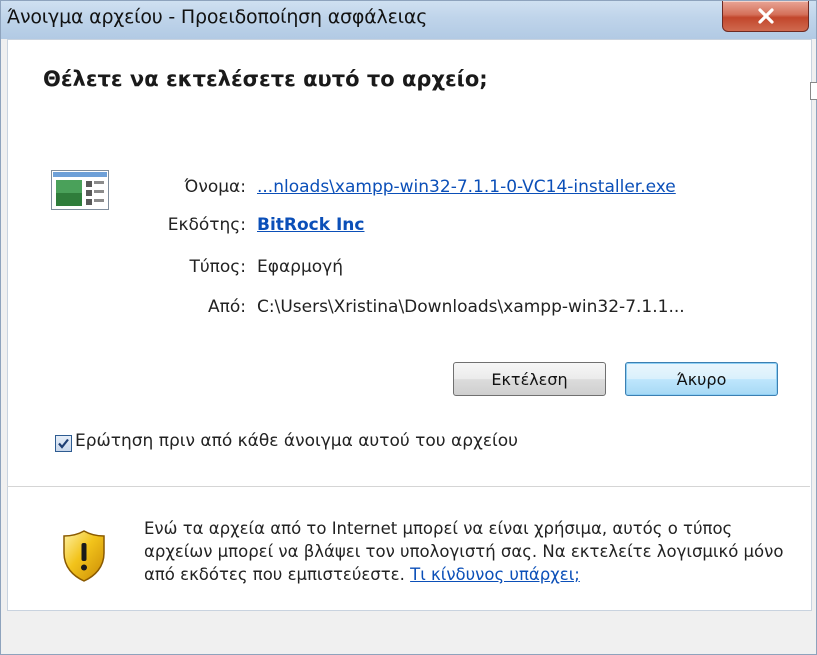  What do you see at coordinates (84, 556) in the screenshot?
I see `security-shield-icon` at bounding box center [84, 556].